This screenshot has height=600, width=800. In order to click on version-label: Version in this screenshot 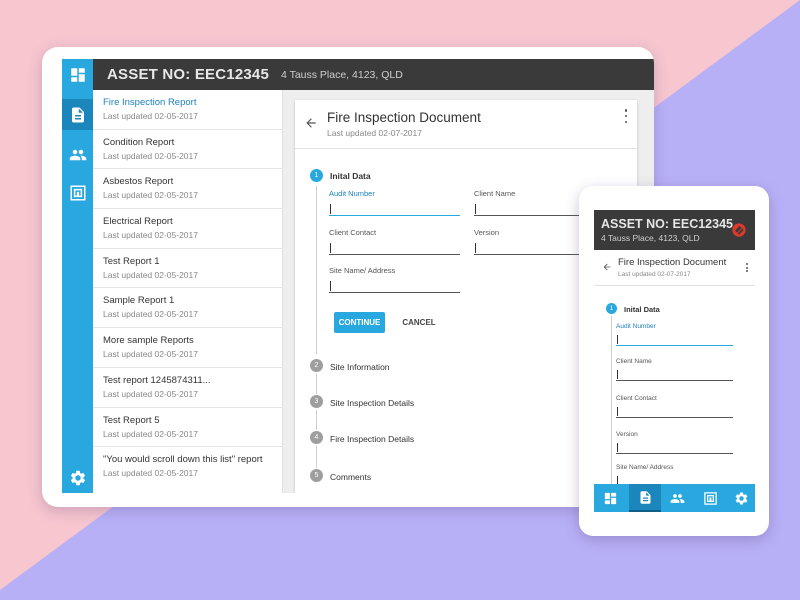, I will do `click(627, 434)`.